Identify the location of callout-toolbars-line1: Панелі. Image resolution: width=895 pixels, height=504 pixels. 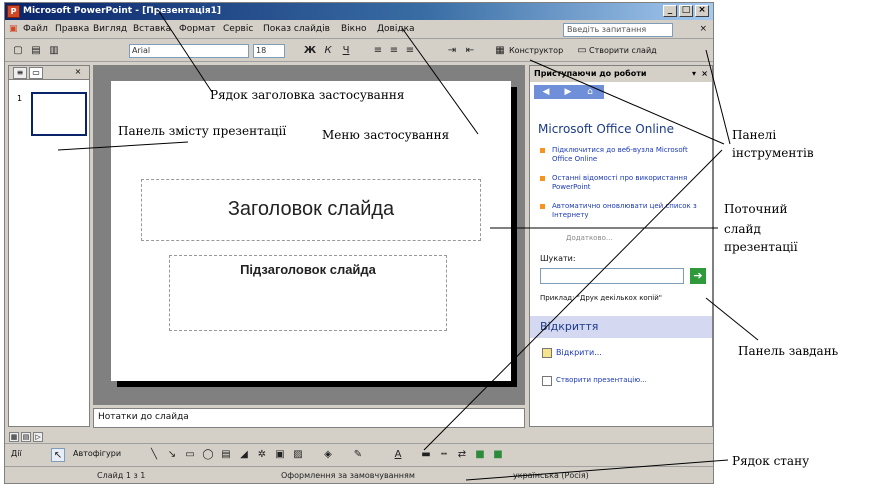
(754, 135).